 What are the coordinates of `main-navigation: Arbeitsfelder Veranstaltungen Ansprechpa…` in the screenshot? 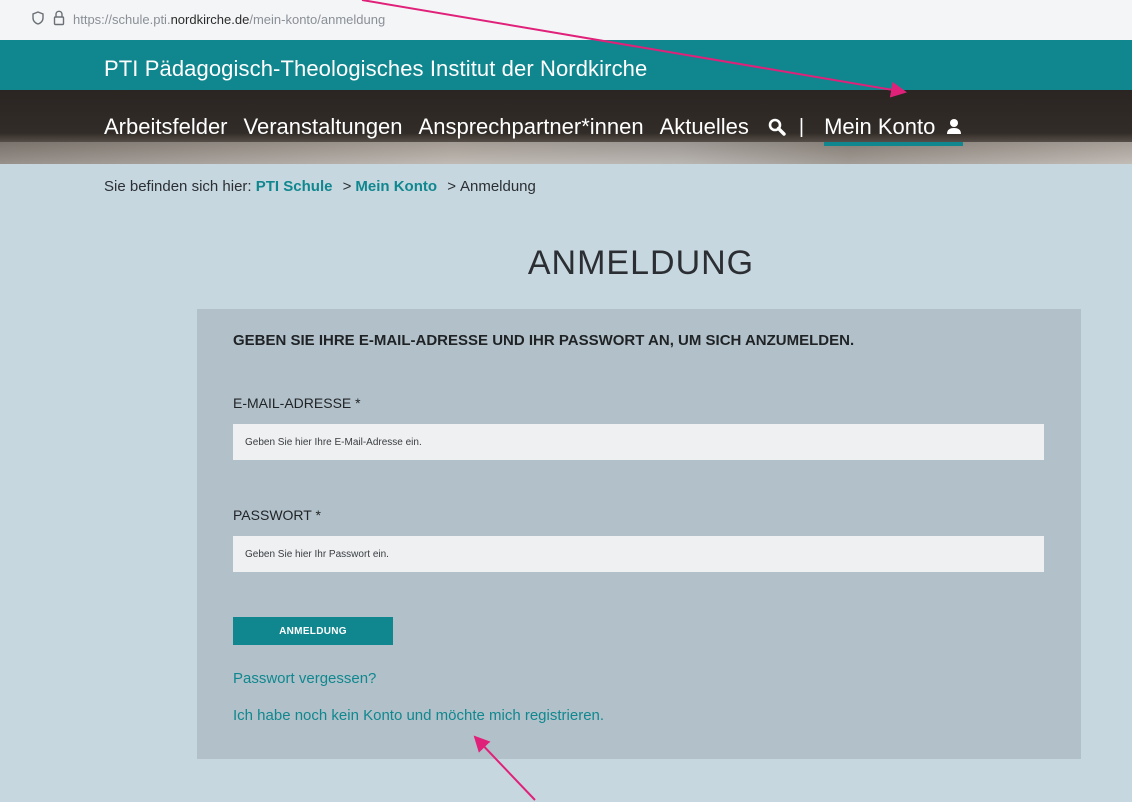 It's located at (566, 127).